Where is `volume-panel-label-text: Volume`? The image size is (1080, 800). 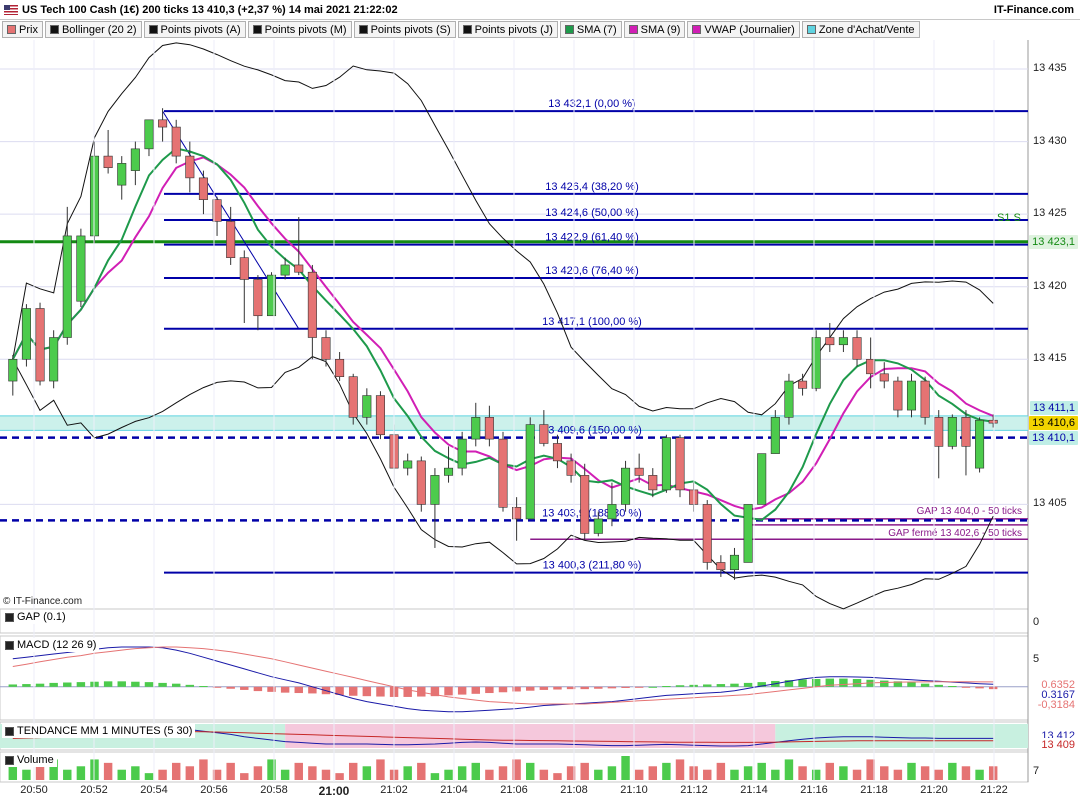
volume-panel-label-text: Volume is located at coordinates (35, 760).